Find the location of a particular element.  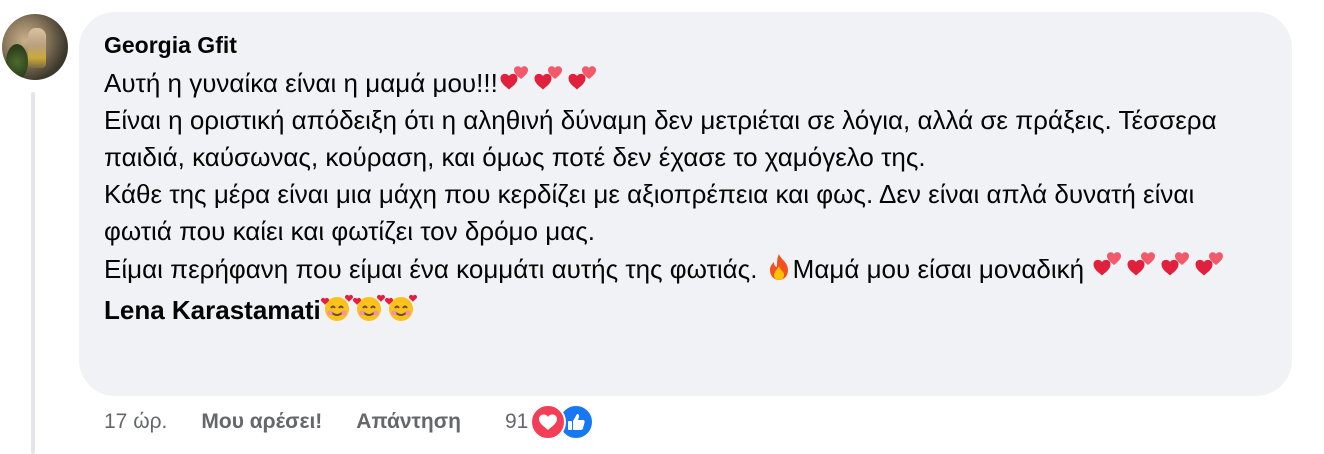

comment-timestamp: 17 ώρ. is located at coordinates (135, 422).